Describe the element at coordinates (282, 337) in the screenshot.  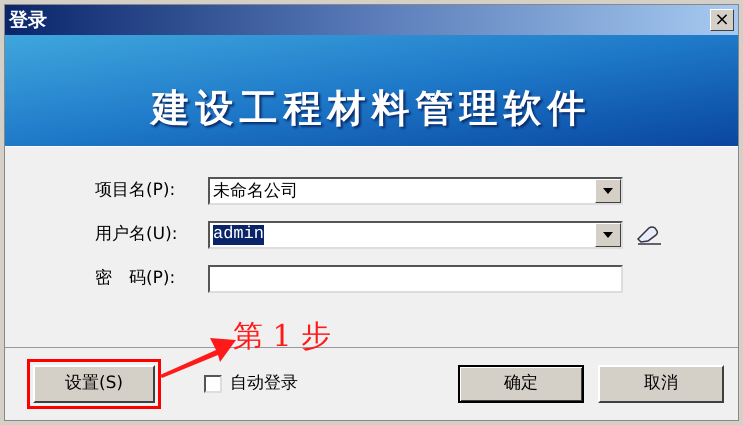
I see `annotation-text: 第 1 步` at that location.